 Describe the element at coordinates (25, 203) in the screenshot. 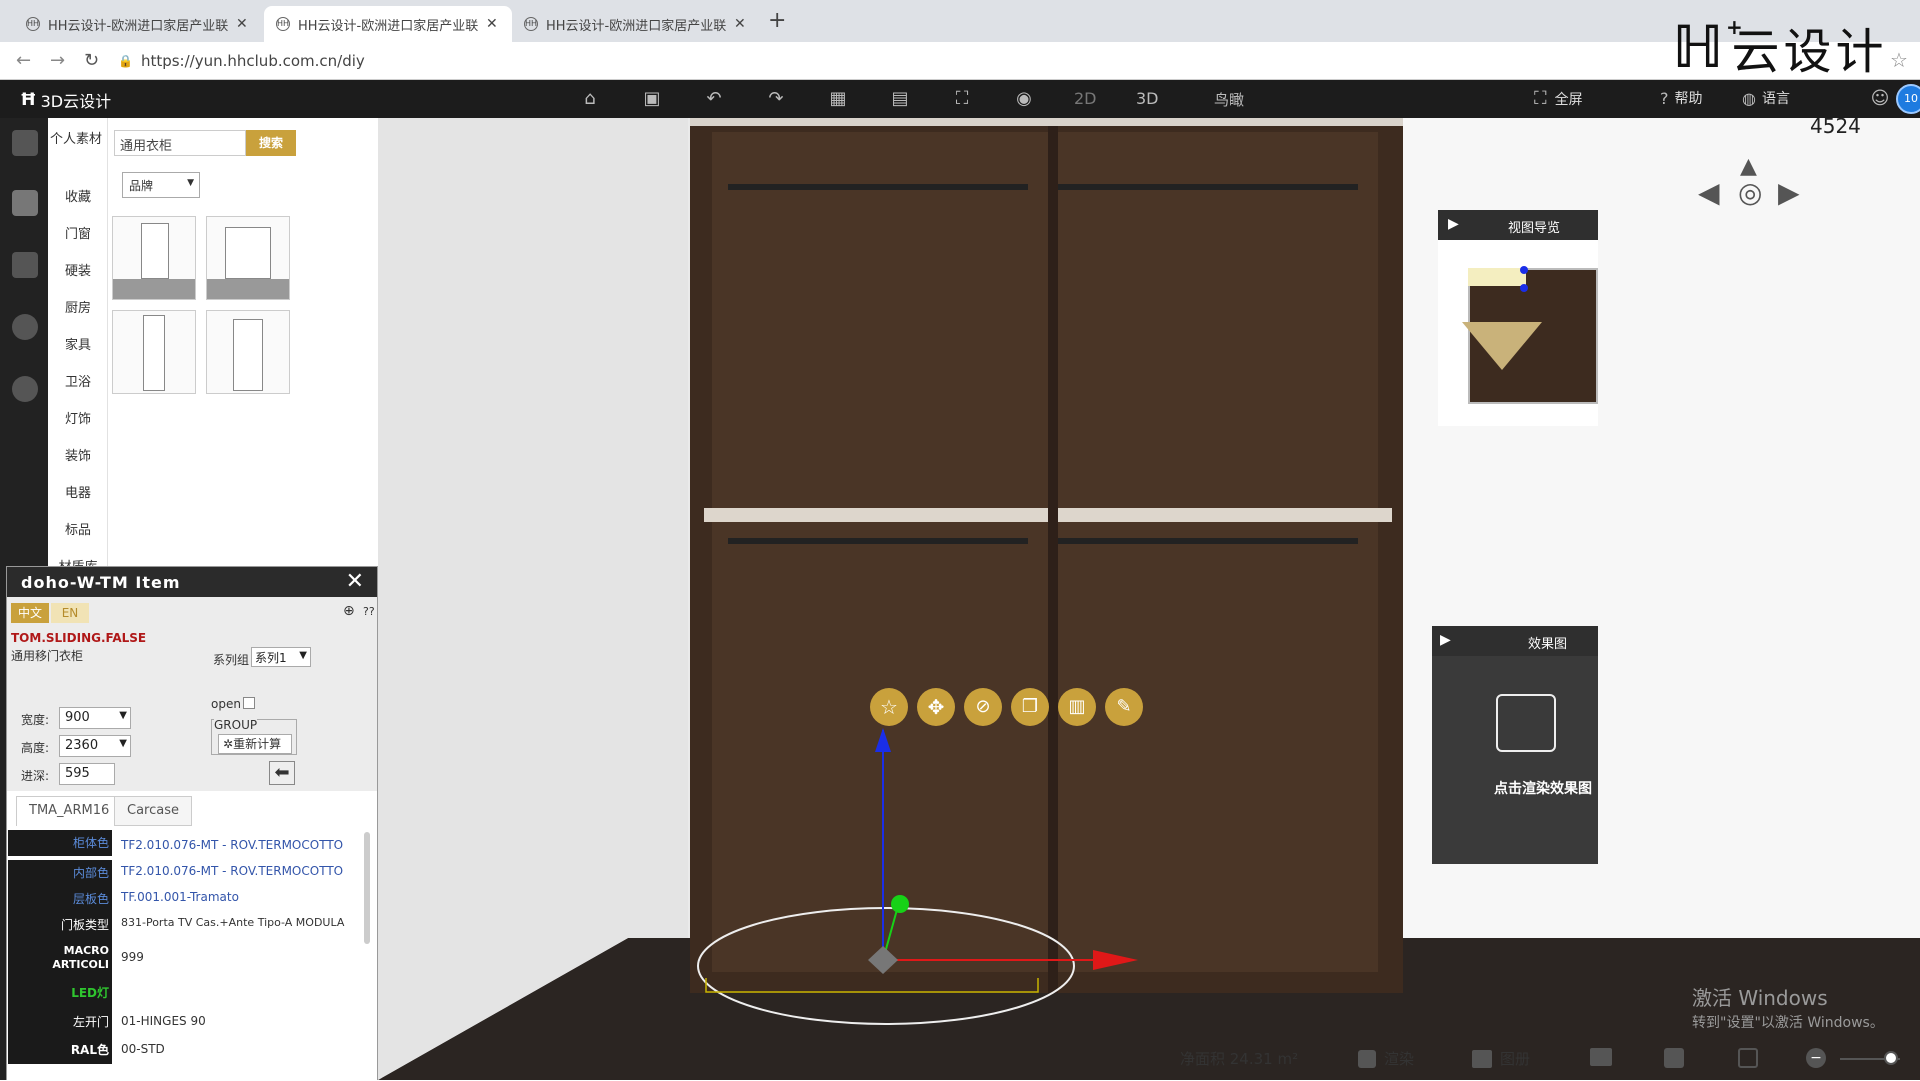

I see `wardrobe-icon` at that location.